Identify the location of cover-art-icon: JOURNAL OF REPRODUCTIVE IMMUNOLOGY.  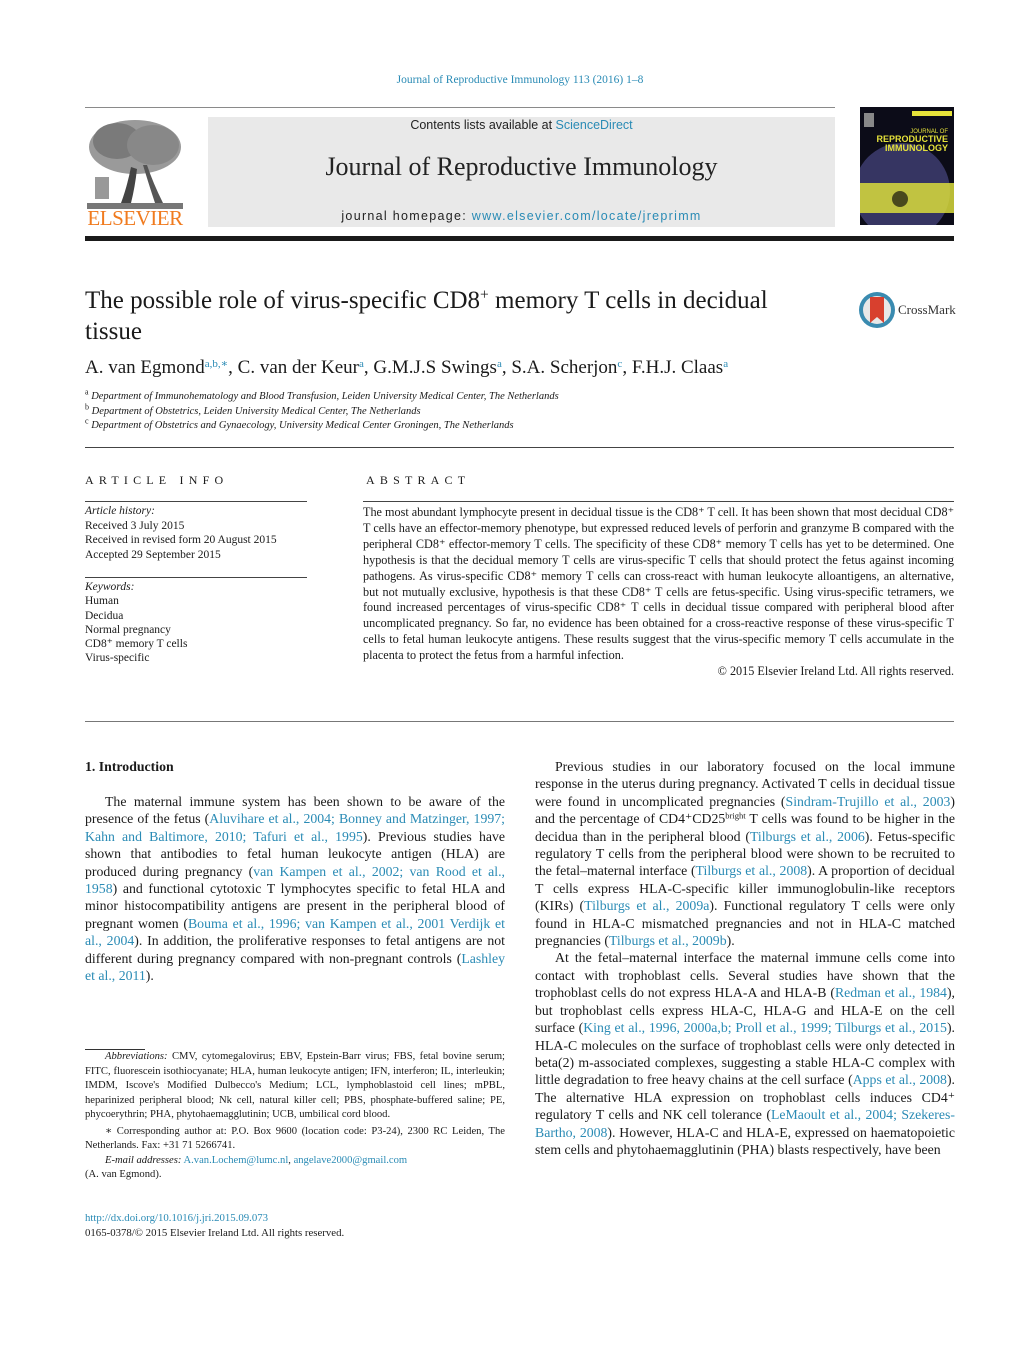
(907, 166).